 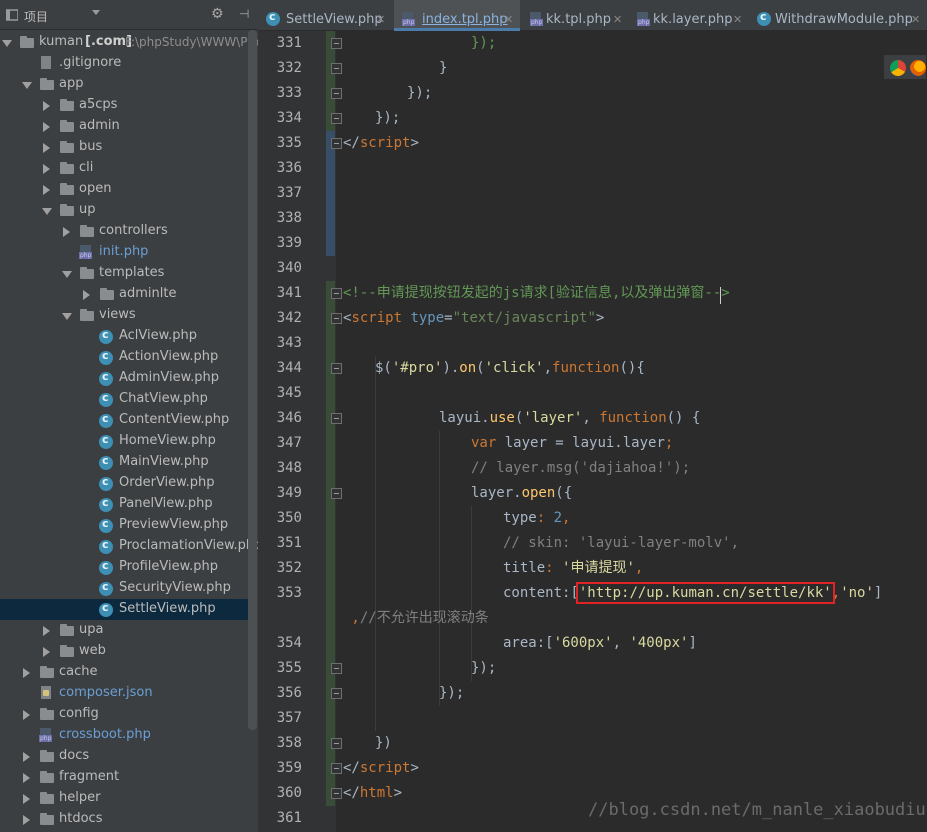 What do you see at coordinates (325, 15) in the screenshot?
I see `tab-settleview: SettleView.php ✕` at bounding box center [325, 15].